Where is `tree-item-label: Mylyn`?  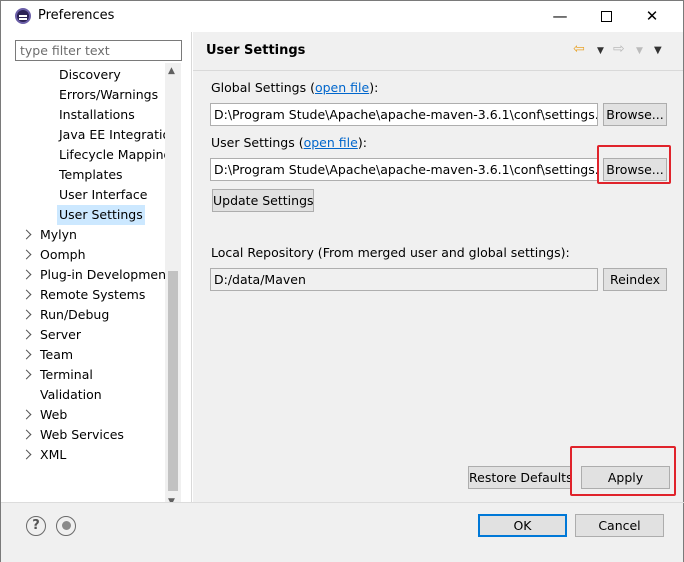
tree-item-label: Mylyn is located at coordinates (58, 234).